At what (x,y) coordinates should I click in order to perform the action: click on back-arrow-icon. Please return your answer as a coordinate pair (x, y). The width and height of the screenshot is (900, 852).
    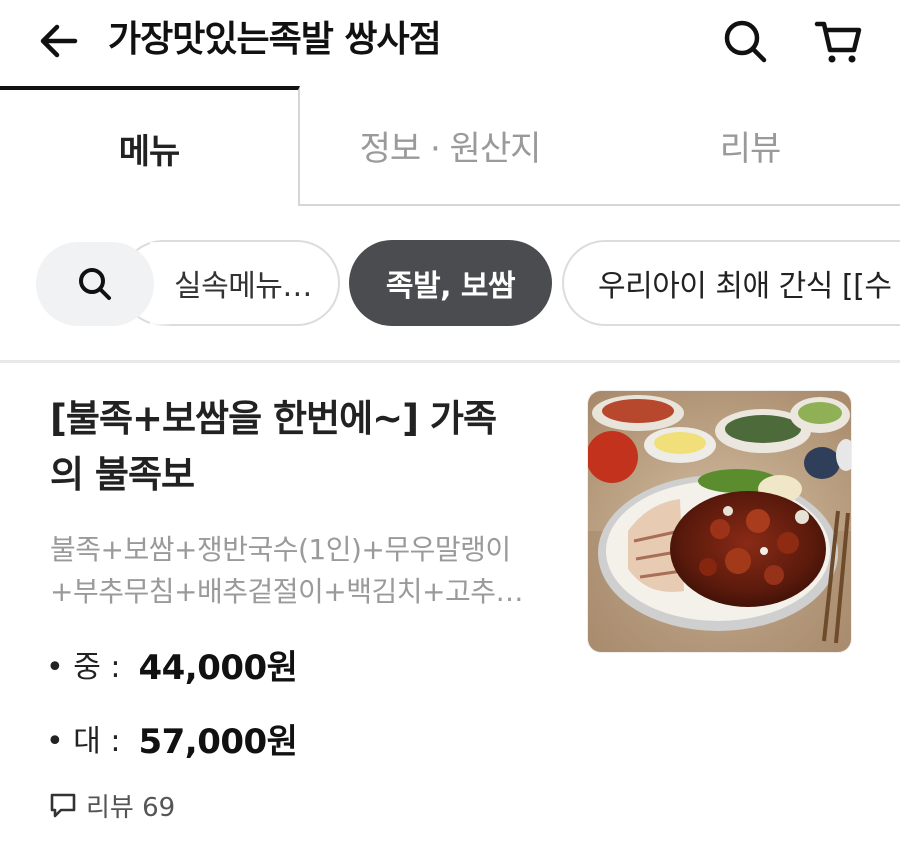
    Looking at the image, I should click on (59, 41).